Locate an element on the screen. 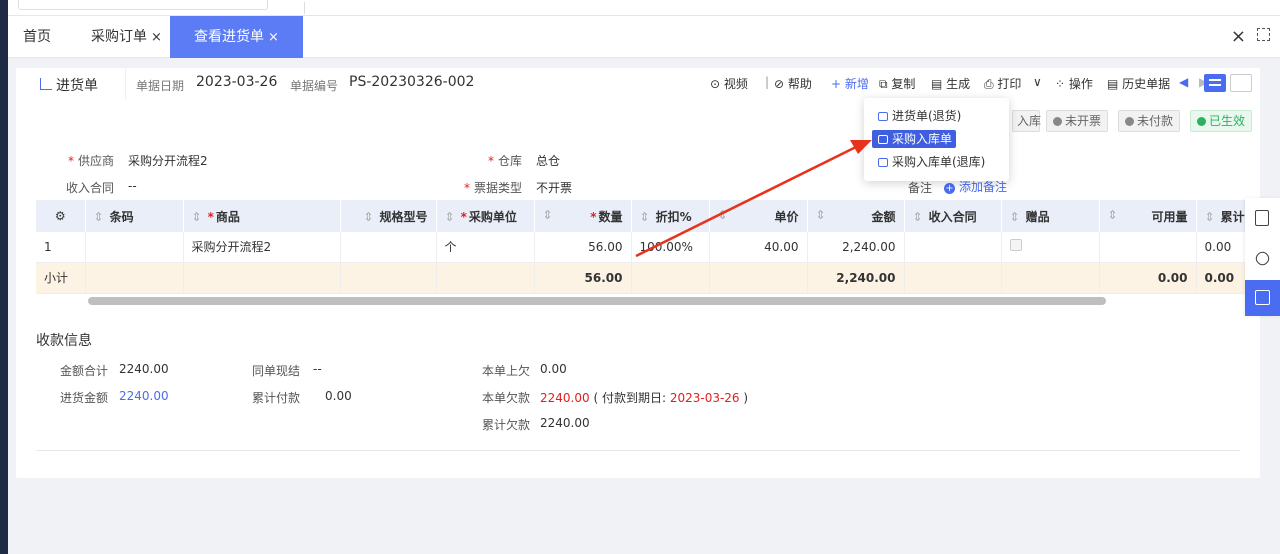 Image resolution: width=1280 pixels, height=554 pixels. supplier-label: * 供应商 is located at coordinates (91, 160).